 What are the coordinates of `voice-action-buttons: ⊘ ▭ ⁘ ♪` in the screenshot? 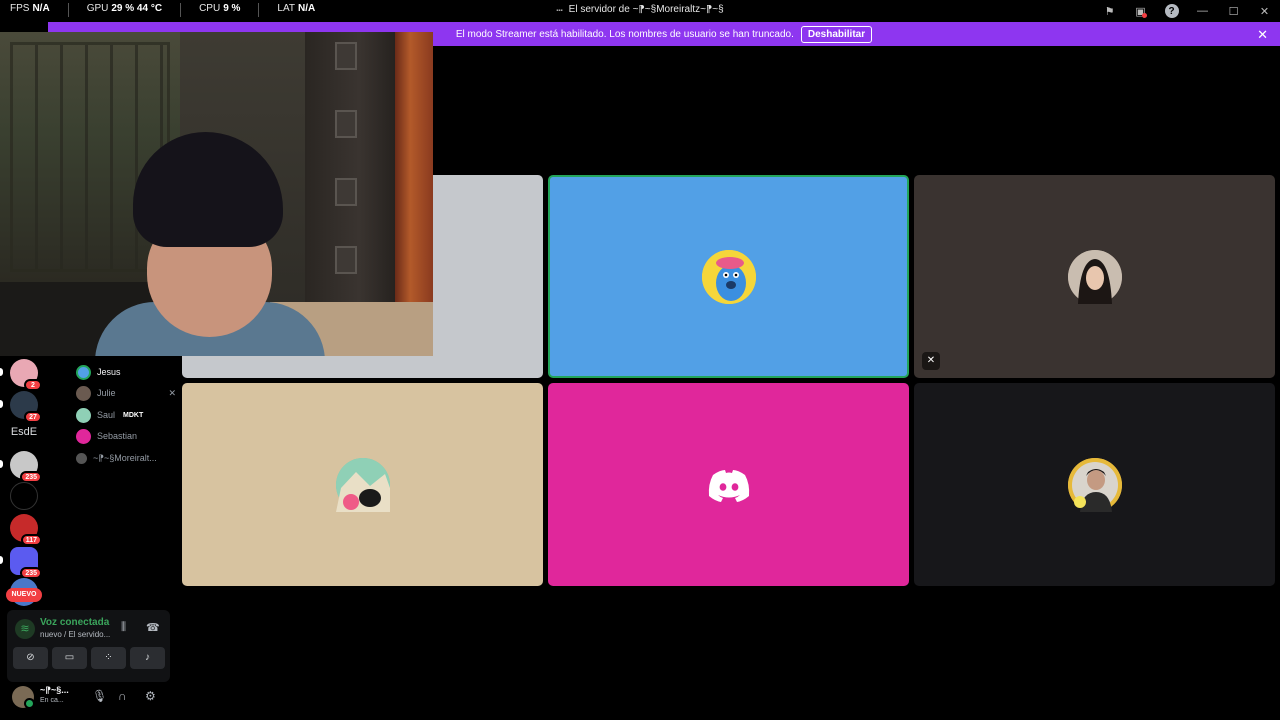 It's located at (89, 658).